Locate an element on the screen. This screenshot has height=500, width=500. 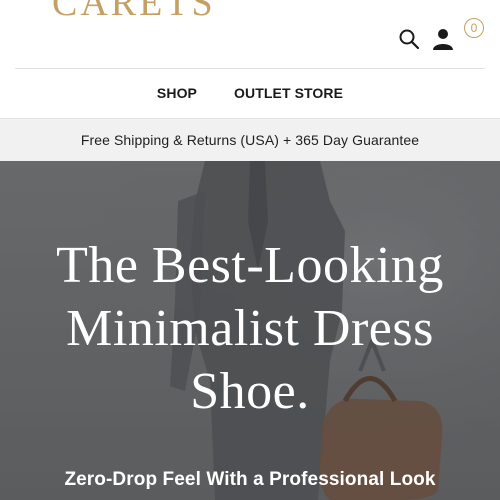
hero-subheadline: Zero-Drop Feel With a Professional Look is located at coordinates (250, 479).